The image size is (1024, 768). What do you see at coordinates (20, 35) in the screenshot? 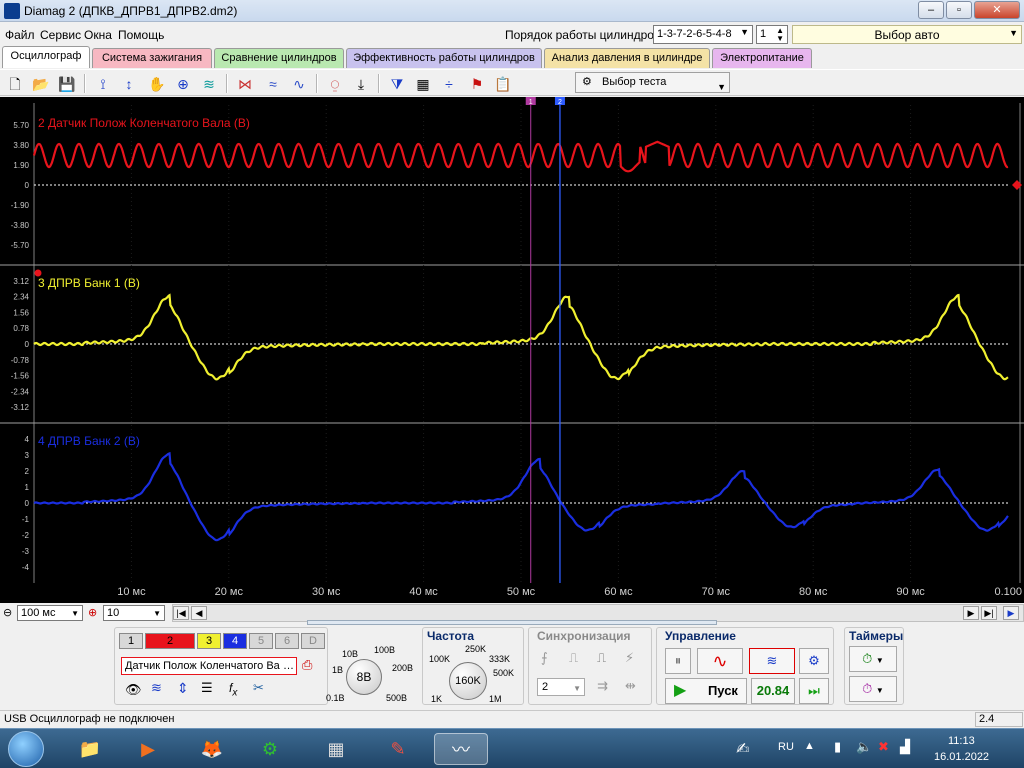
I see `menu-file: Файл` at bounding box center [20, 35].